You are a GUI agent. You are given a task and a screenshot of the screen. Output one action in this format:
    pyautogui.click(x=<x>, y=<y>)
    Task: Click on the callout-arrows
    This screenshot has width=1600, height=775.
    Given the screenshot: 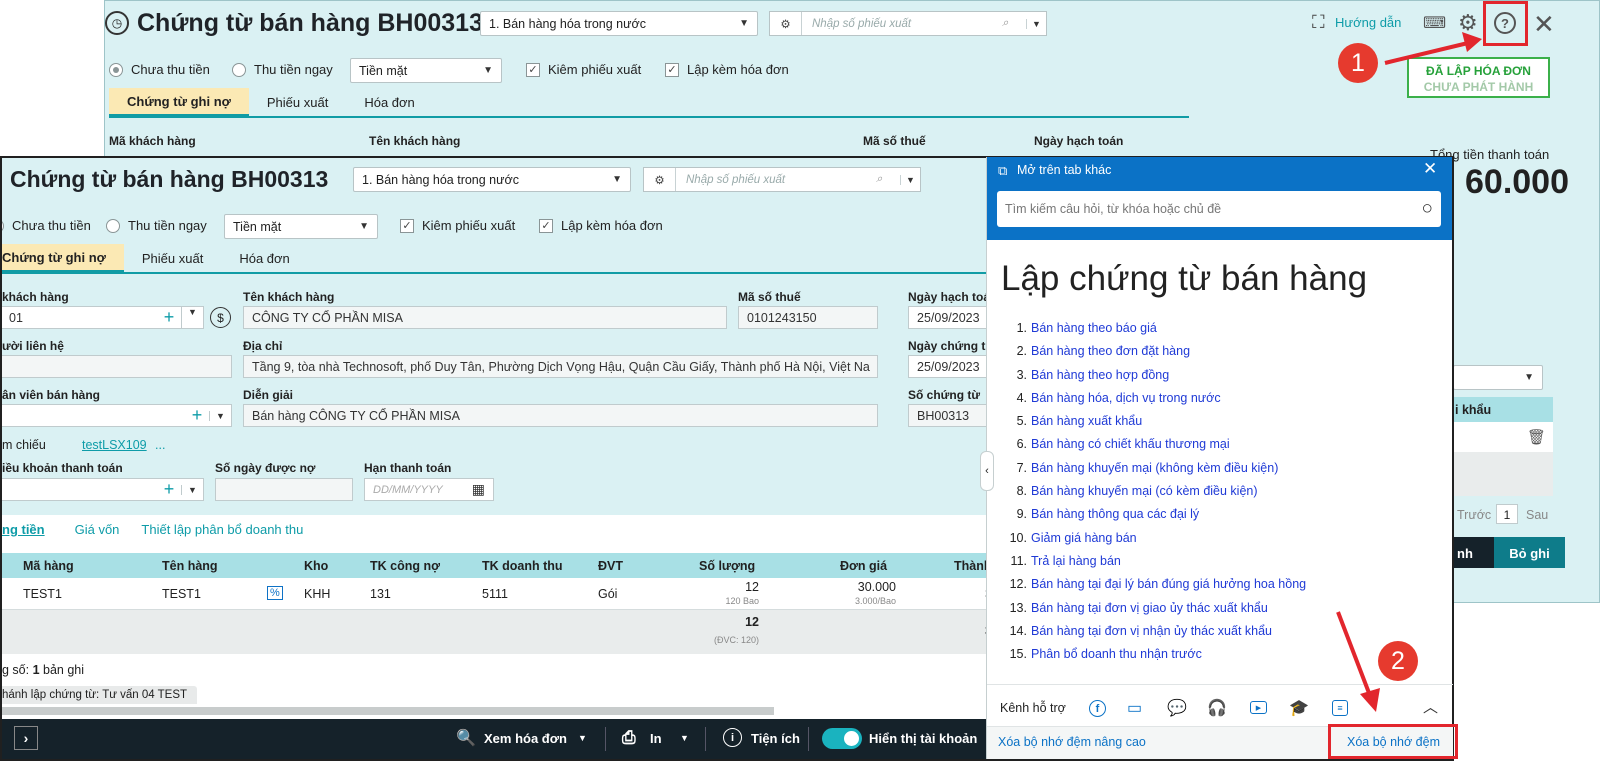 What is the action you would take?
    pyautogui.click(x=1409, y=372)
    